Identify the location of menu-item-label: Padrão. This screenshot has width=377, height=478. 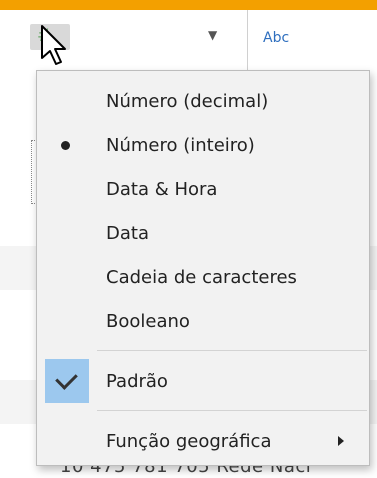
(137, 381).